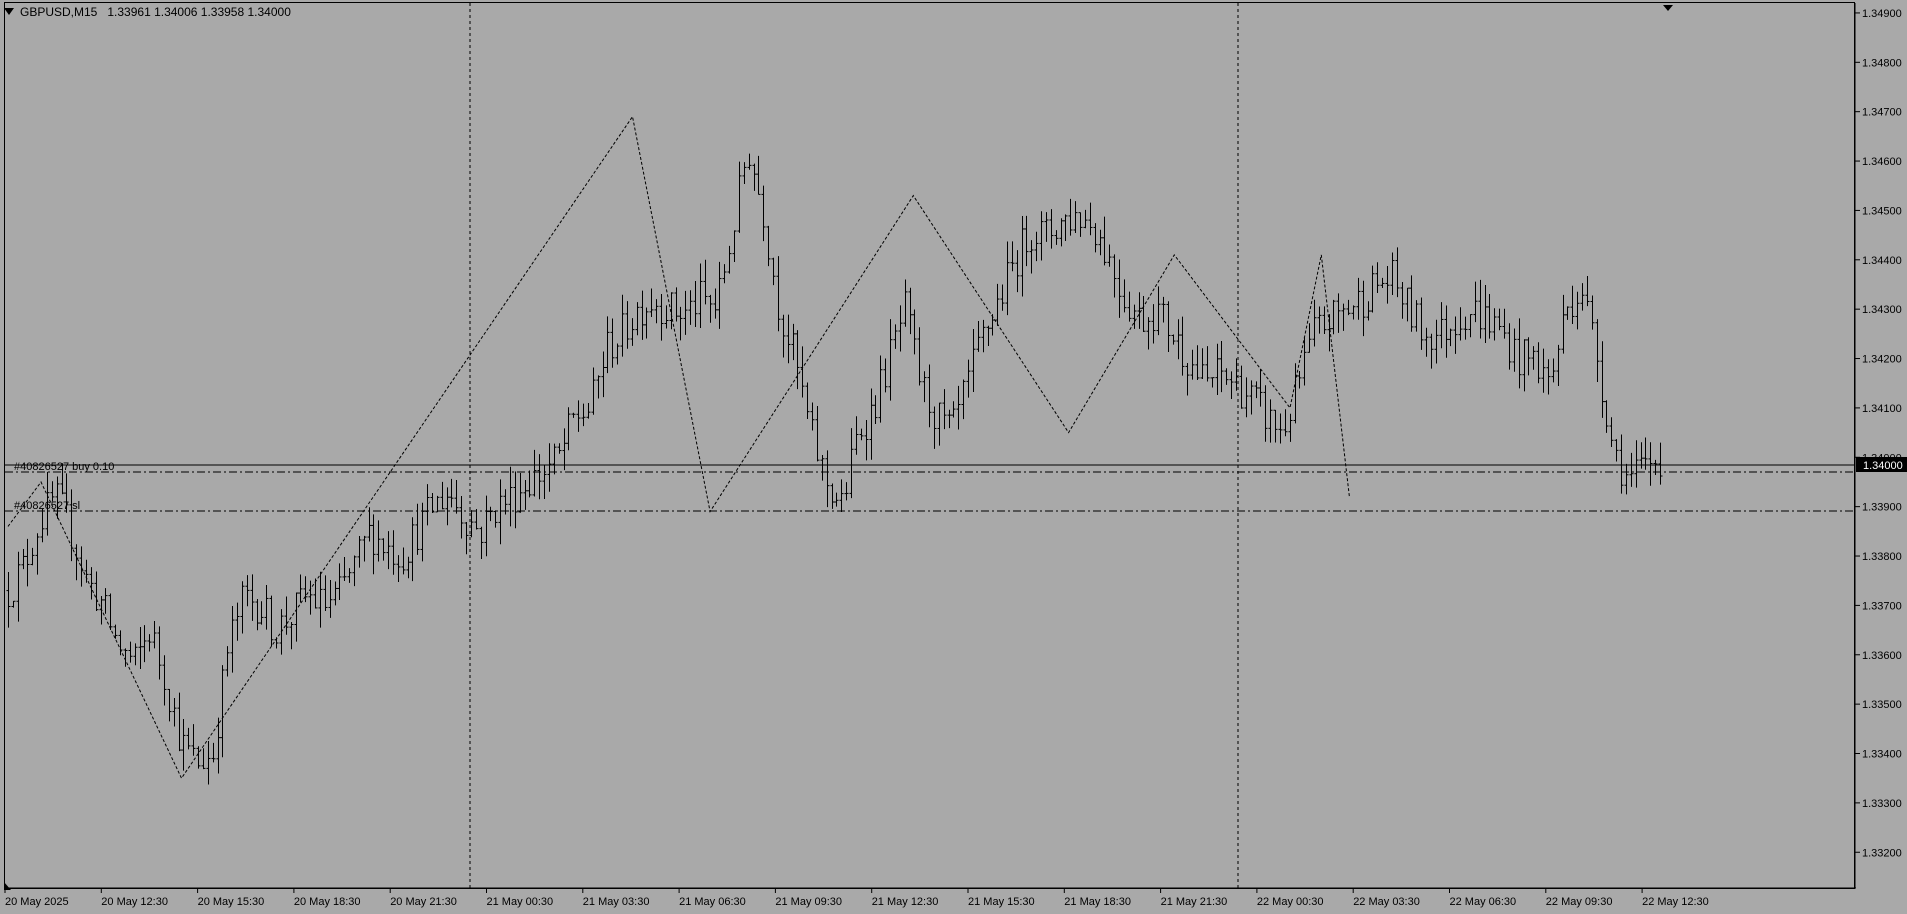  What do you see at coordinates (1882, 705) in the screenshot?
I see `price-tick-label: 1.33500` at bounding box center [1882, 705].